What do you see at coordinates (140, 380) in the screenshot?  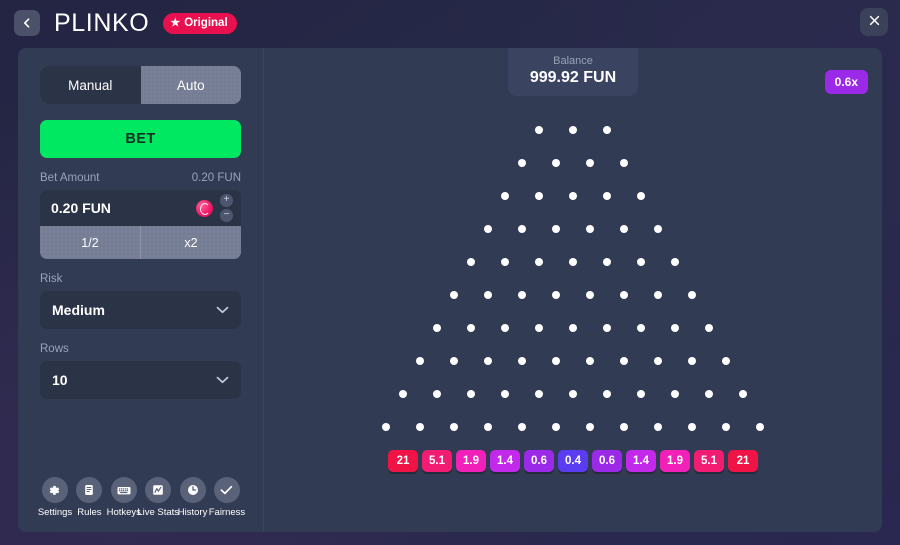 I see `rows-select: 10` at bounding box center [140, 380].